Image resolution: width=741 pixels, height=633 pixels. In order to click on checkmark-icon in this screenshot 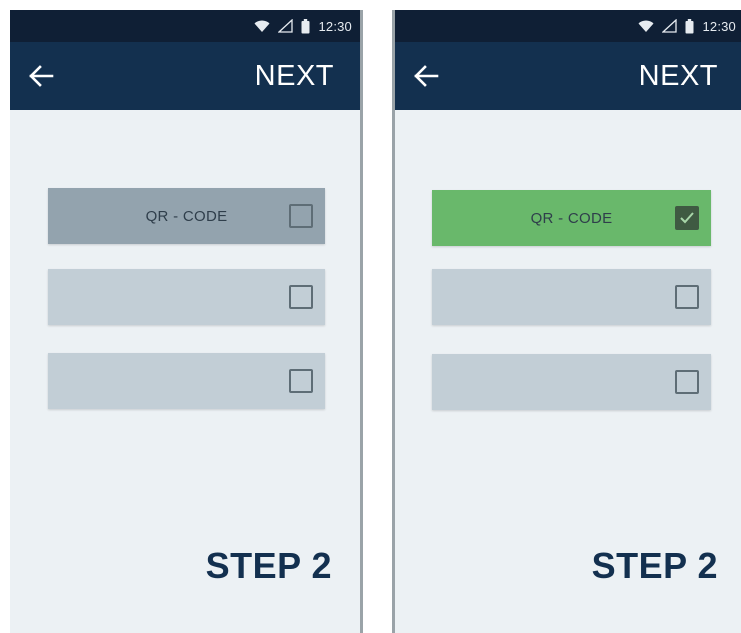, I will do `click(687, 218)`.